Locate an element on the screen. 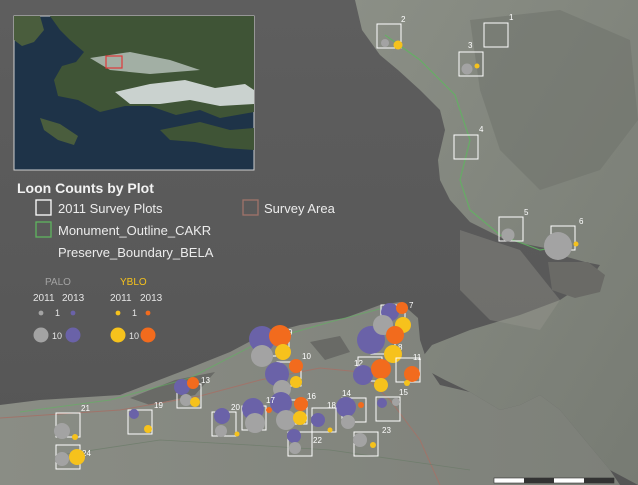 The image size is (638, 485). survey-plot-label: 6 is located at coordinates (581, 221).